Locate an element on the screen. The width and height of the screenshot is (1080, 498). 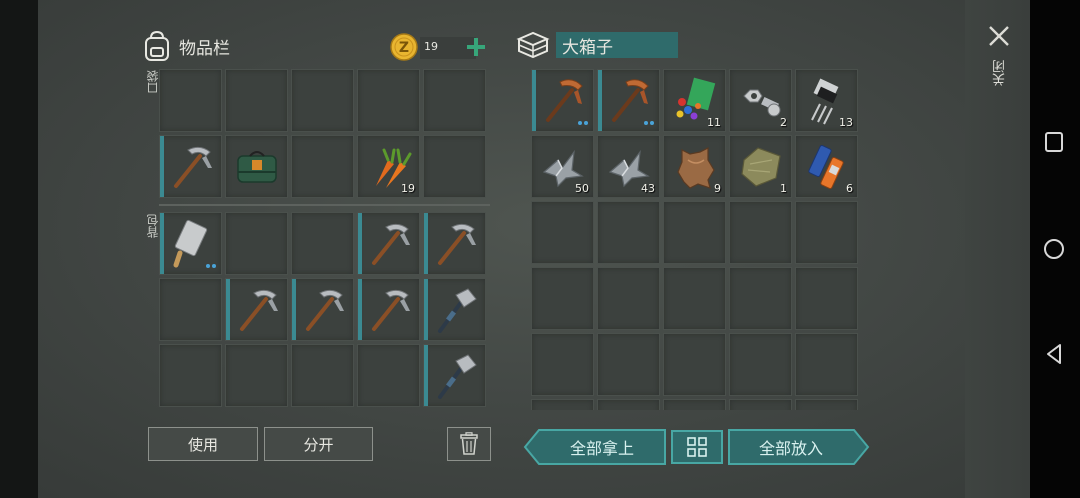
pocket-slot: 19 is located at coordinates (388, 166).